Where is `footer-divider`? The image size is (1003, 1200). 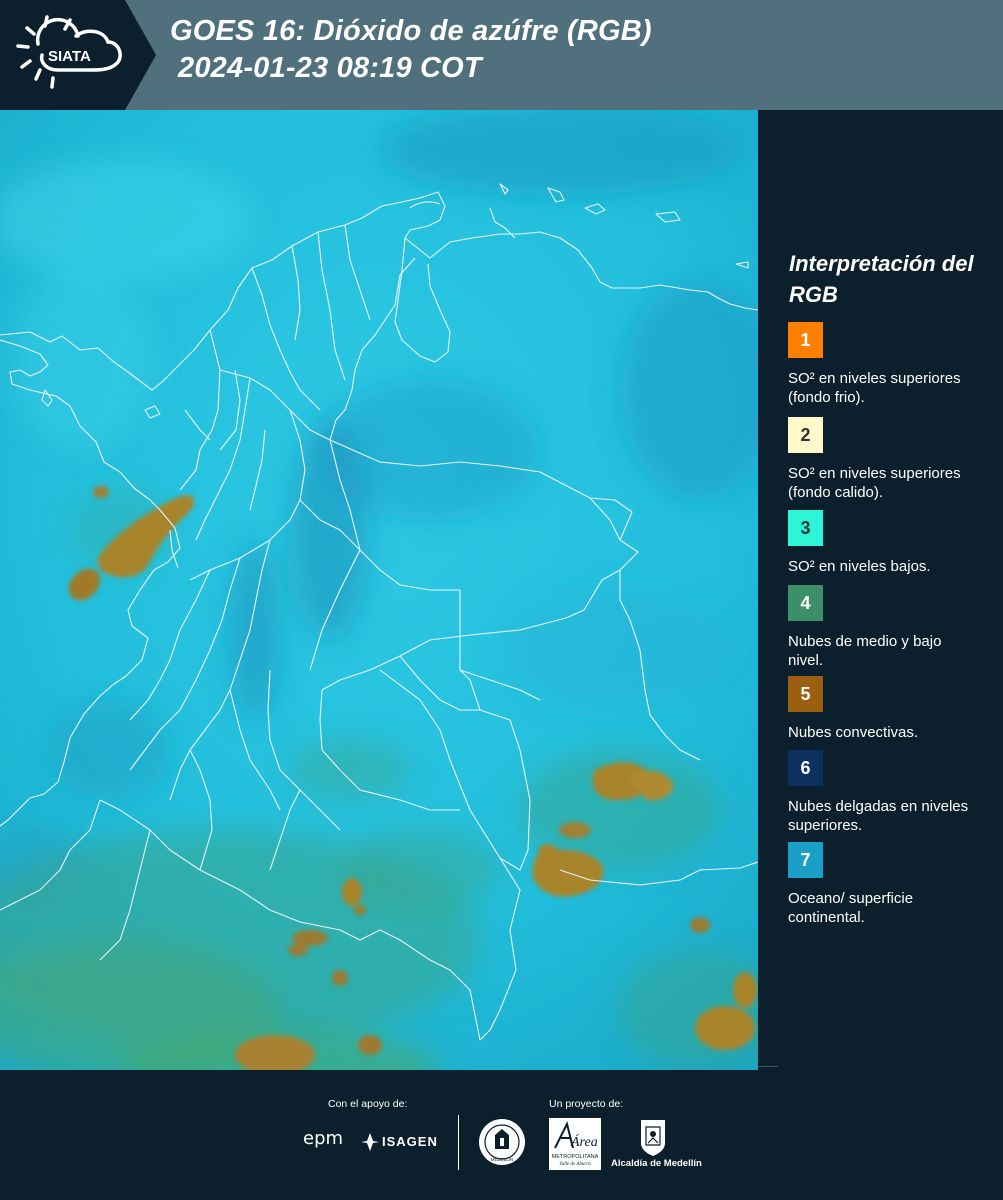
footer-divider is located at coordinates (458, 1142).